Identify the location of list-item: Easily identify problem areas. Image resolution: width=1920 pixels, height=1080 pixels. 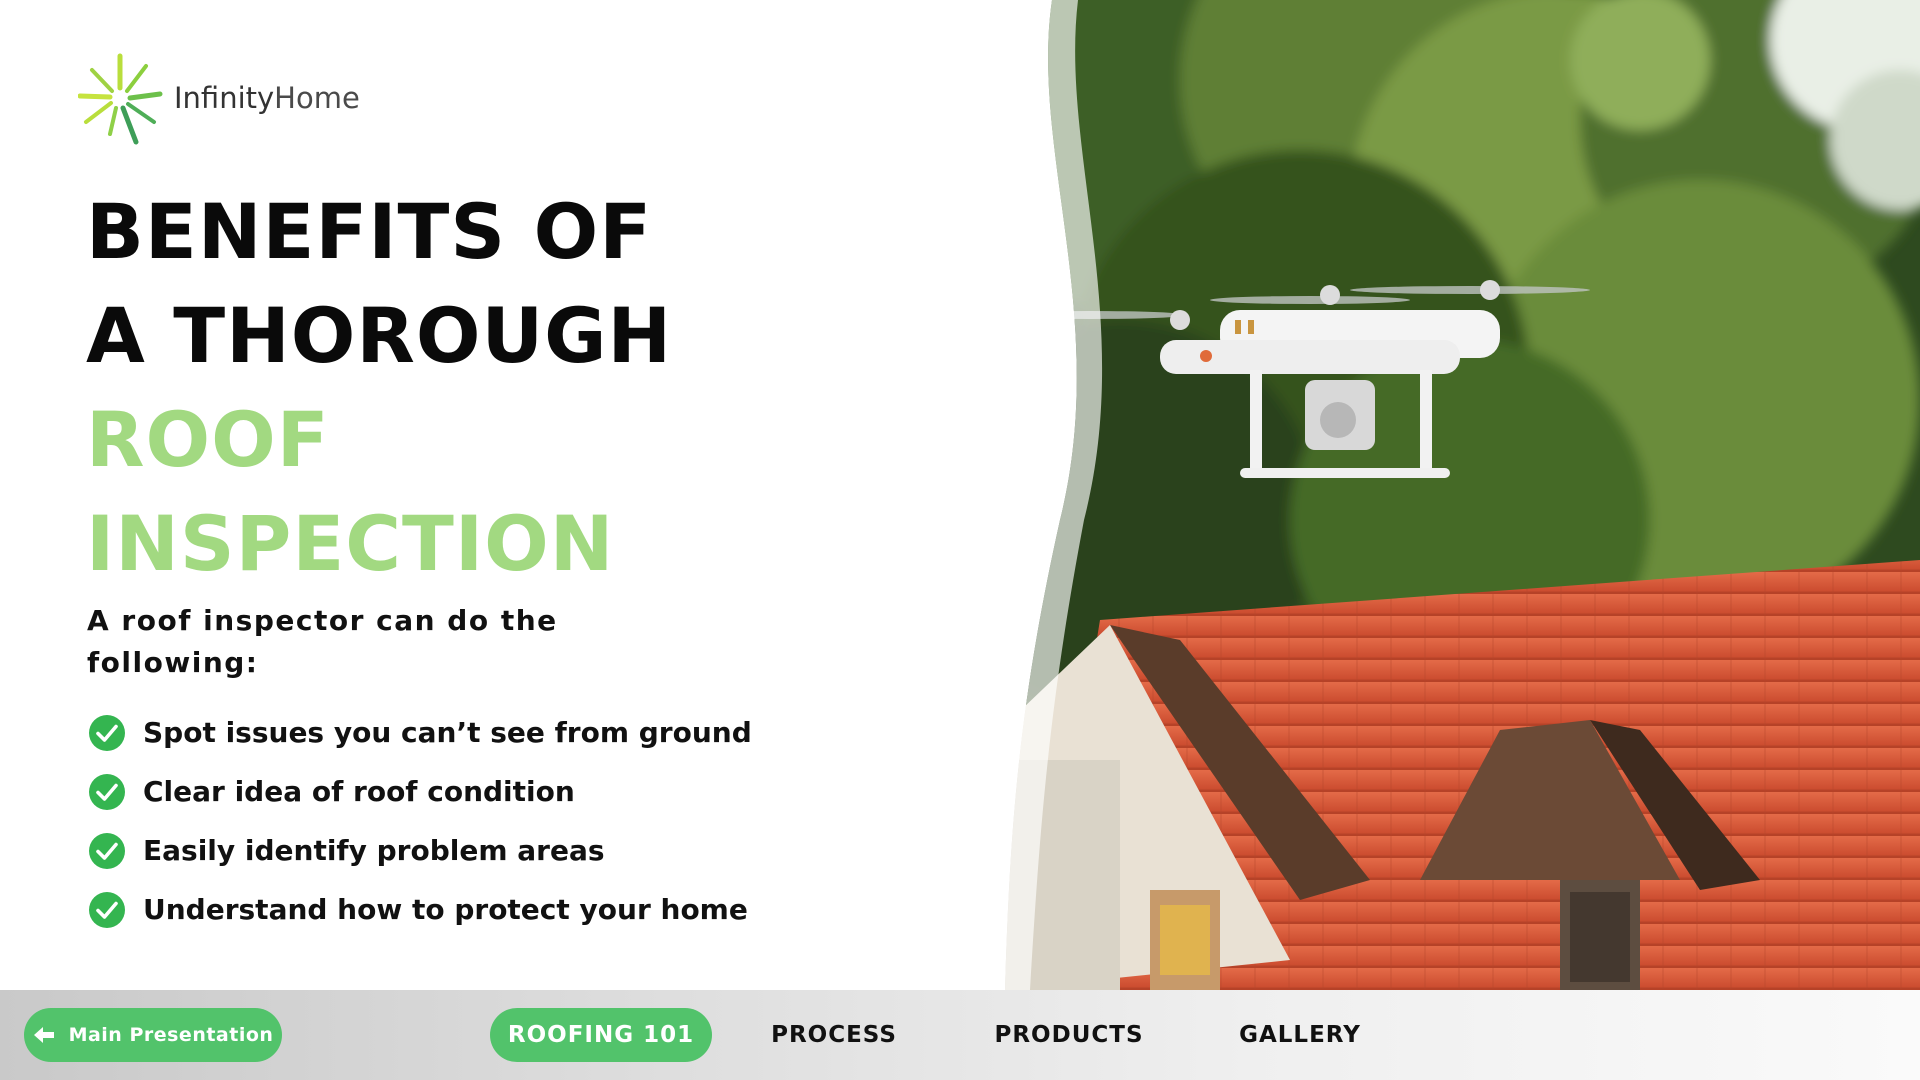
(420, 850).